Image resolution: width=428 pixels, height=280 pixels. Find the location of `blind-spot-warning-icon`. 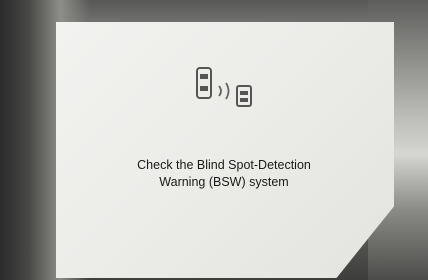

blind-spot-warning-icon is located at coordinates (228, 91).